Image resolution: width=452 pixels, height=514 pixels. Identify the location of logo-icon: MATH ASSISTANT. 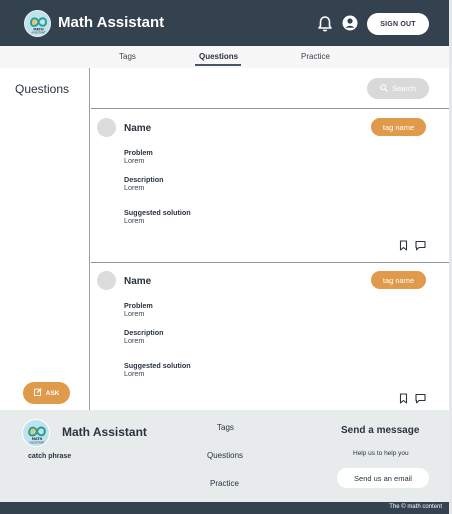
(37, 23).